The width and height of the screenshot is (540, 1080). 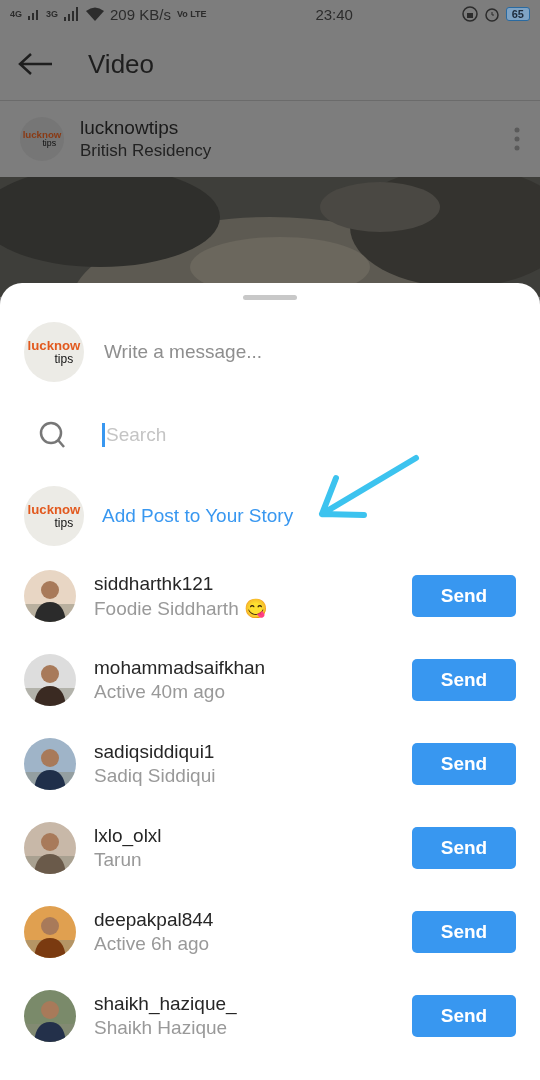 I want to click on clock-time: 23:40, so click(x=334, y=14).